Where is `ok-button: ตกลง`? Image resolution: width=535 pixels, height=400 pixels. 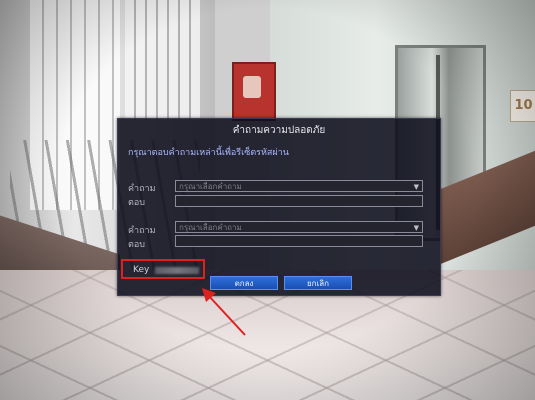
ok-button: ตกลง is located at coordinates (244, 283).